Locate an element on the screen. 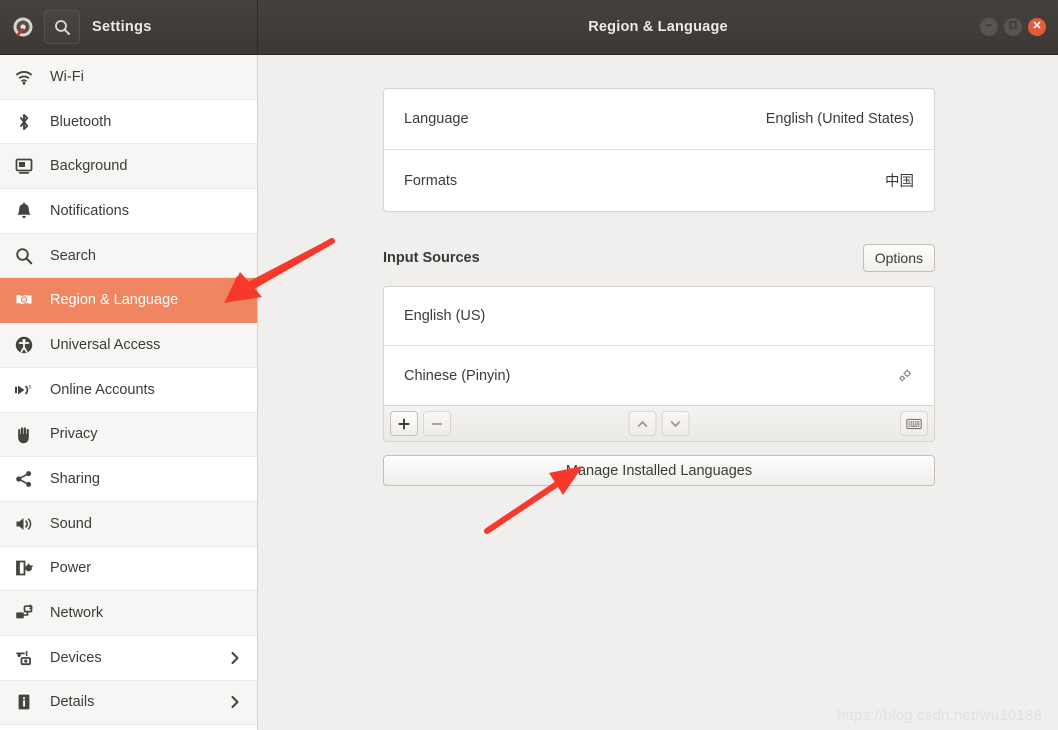 The image size is (1058, 730). sidebar-item-label: Background is located at coordinates (89, 166).